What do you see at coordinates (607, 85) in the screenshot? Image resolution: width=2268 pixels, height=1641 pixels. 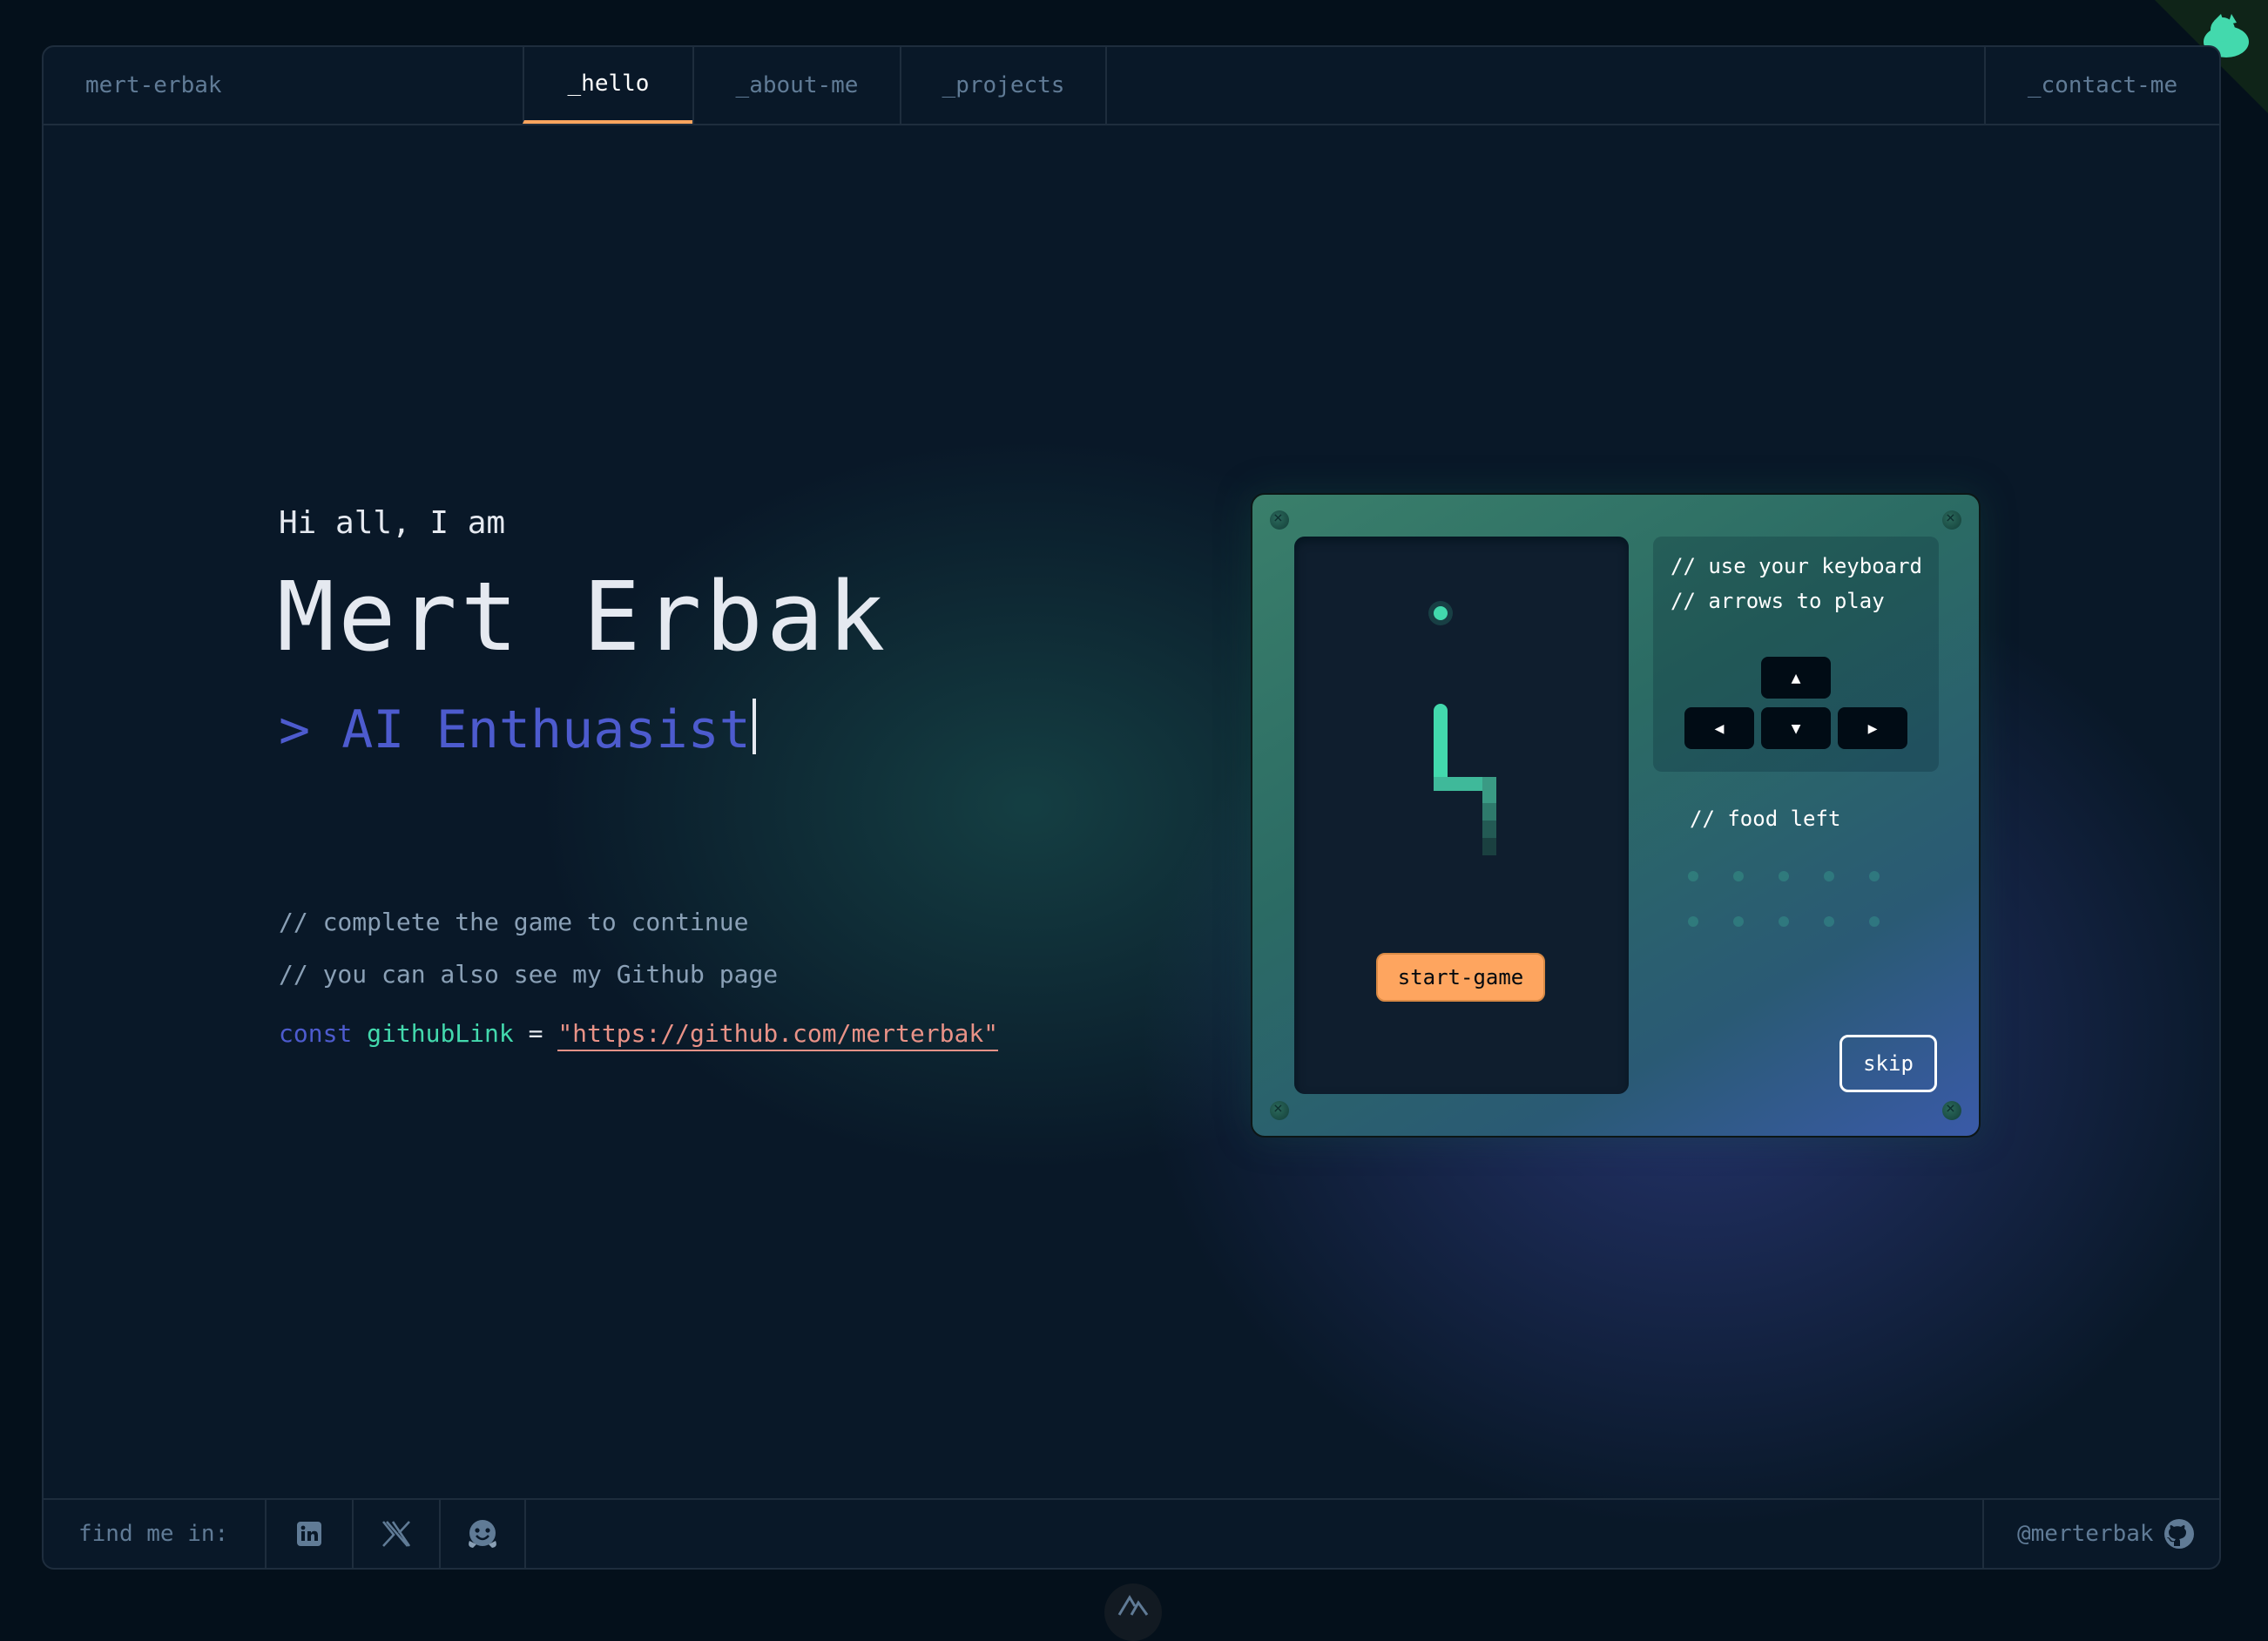 I see `tab-hello: _hello` at bounding box center [607, 85].